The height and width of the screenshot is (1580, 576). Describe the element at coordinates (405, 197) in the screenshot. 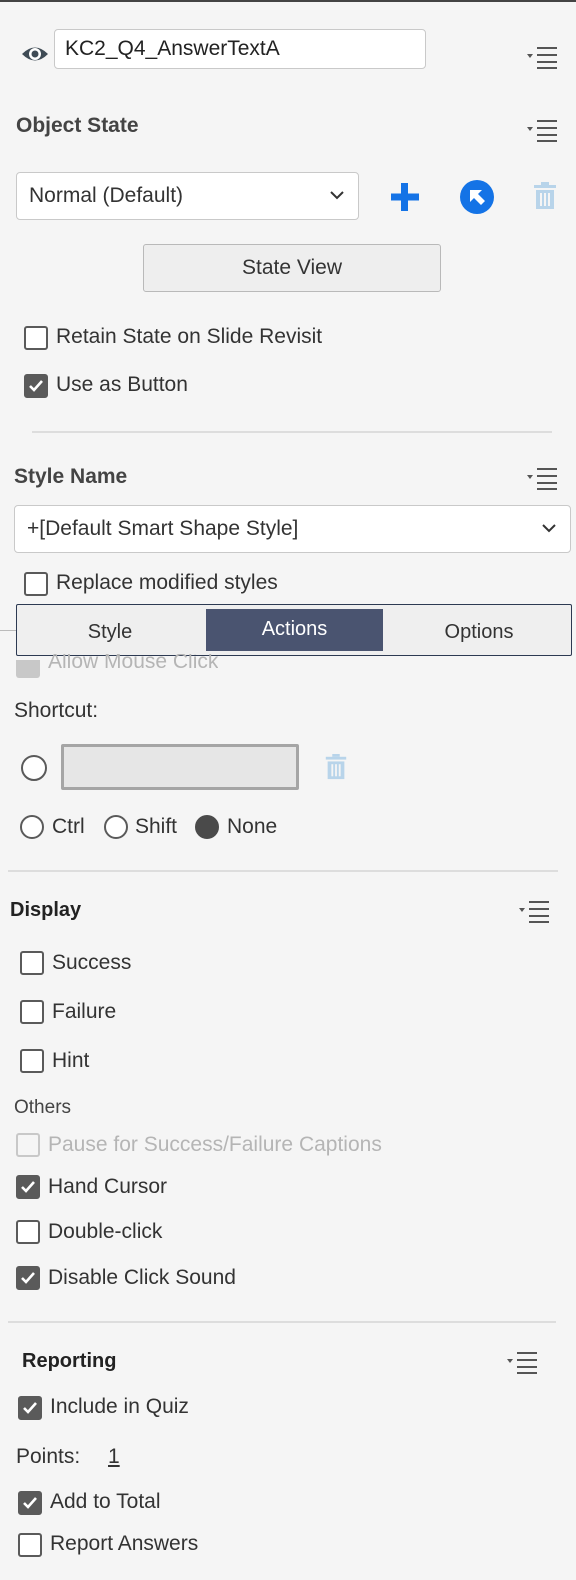

I see `add-state-icon` at that location.